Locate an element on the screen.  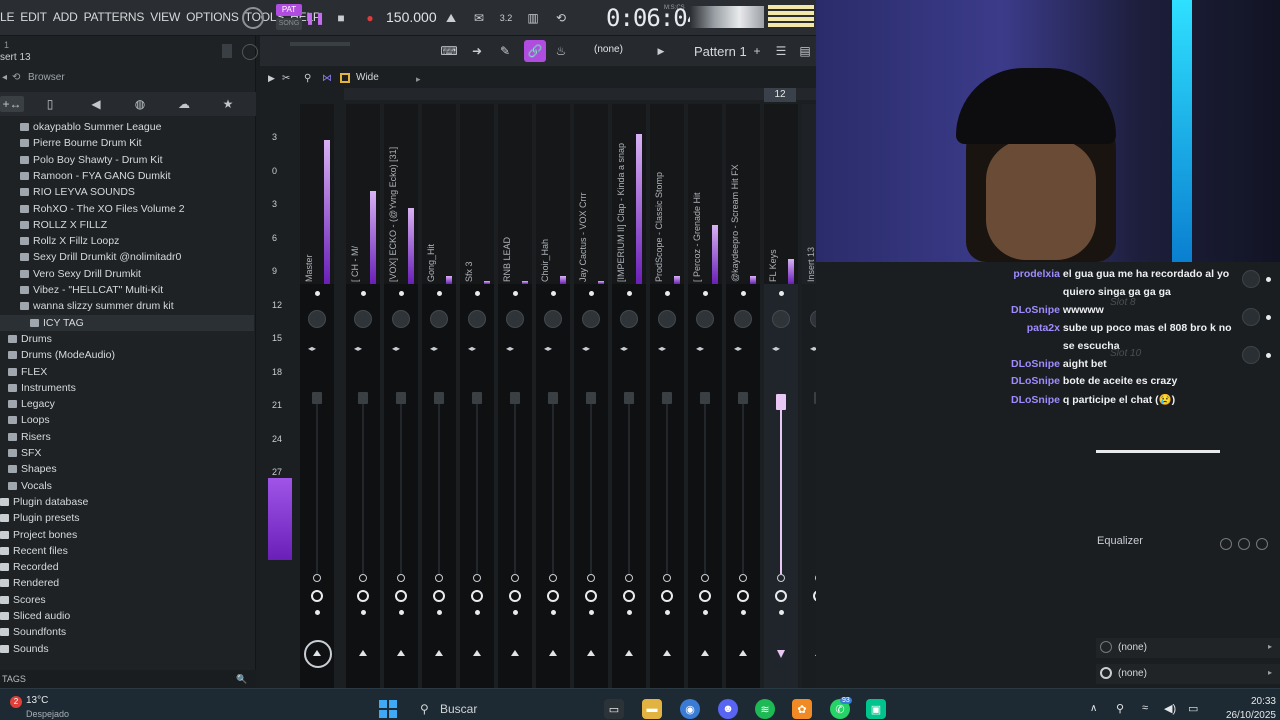
mixer-track: [VOX] ECKO - (@Yvng Ecko) [31] ◂▸ is located at coordinates (401, 396).